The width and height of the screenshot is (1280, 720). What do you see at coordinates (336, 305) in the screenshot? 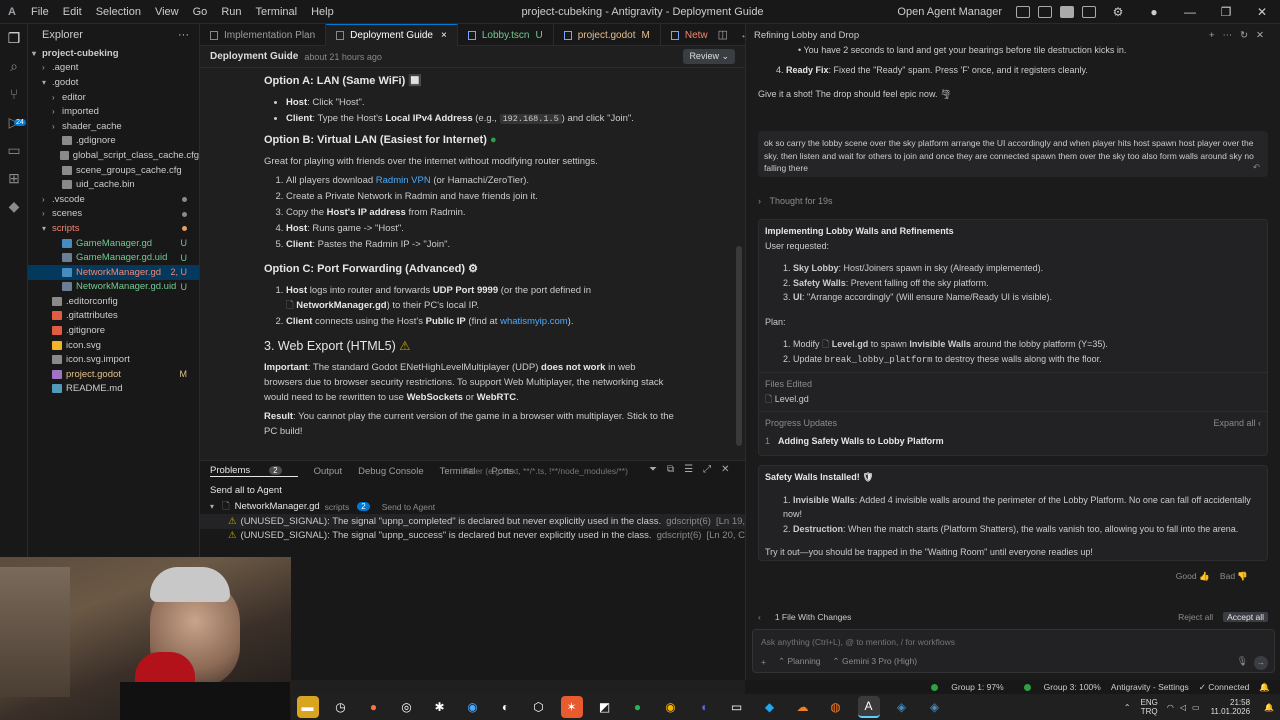
I see `file-link: 🗋 NetworkManager.gd` at bounding box center [336, 305].